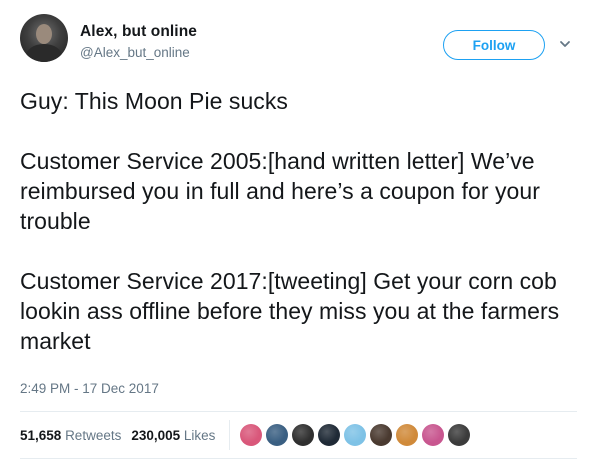  I want to click on stats-separator, so click(230, 435).